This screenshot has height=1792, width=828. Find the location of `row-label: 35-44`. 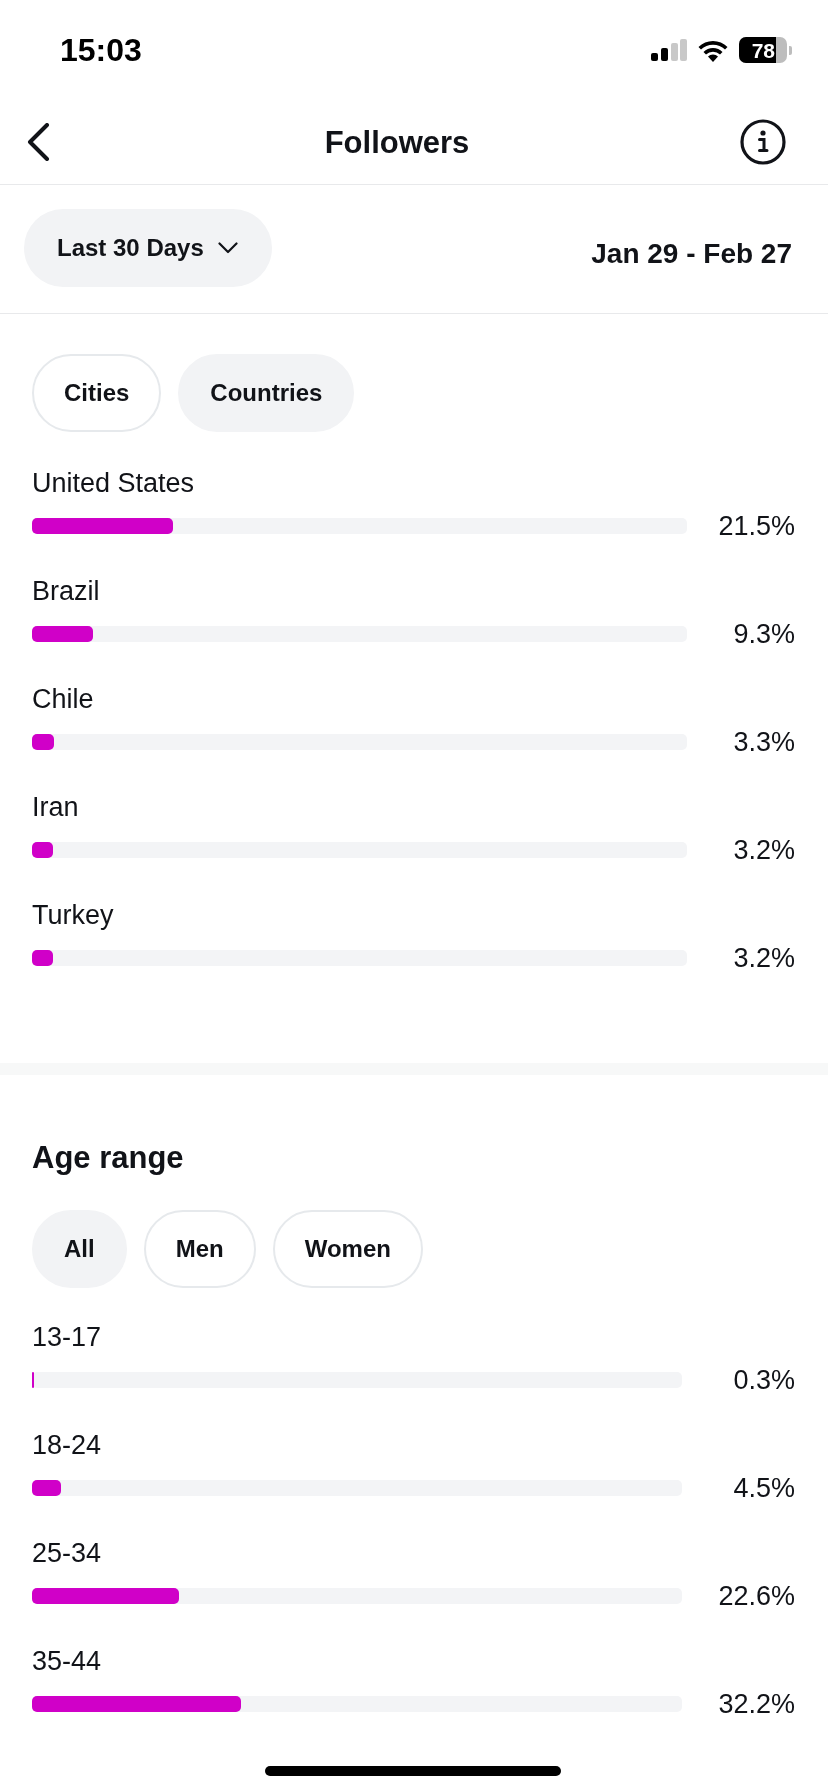

row-label: 35-44 is located at coordinates (67, 1661).